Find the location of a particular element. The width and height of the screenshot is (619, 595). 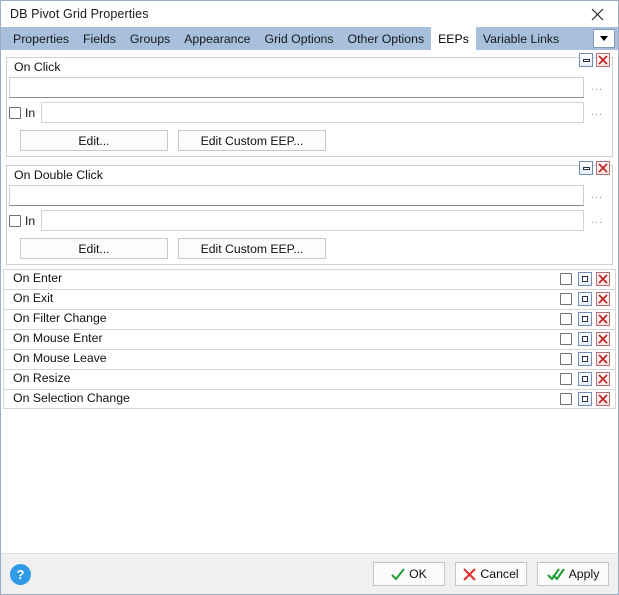

ok-button: OK is located at coordinates (409, 574).